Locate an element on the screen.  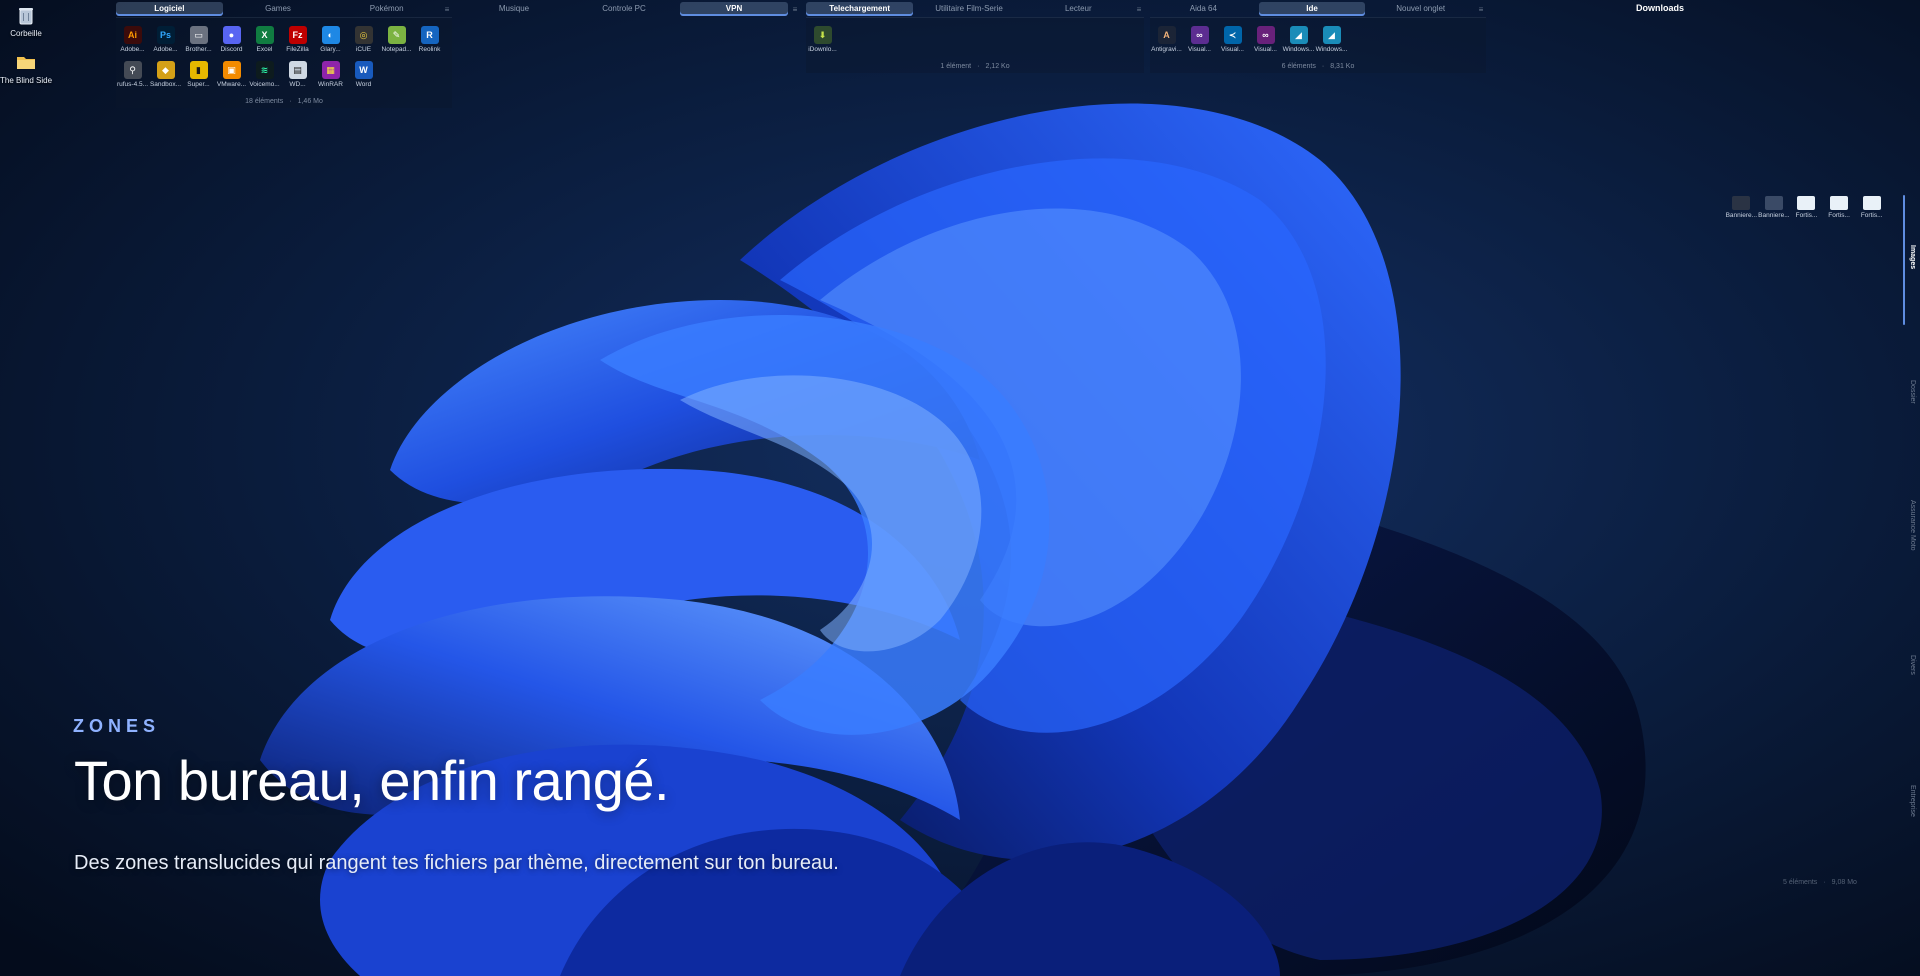
zone-item-count: 5 éléments is located at coordinates (1800, 882).